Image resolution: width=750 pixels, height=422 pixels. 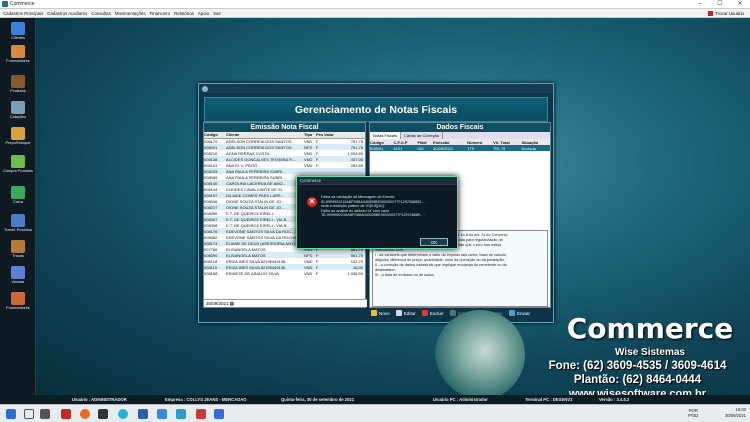 I want to click on sidebar-item-clientes: Clientes, so click(x=18, y=31).